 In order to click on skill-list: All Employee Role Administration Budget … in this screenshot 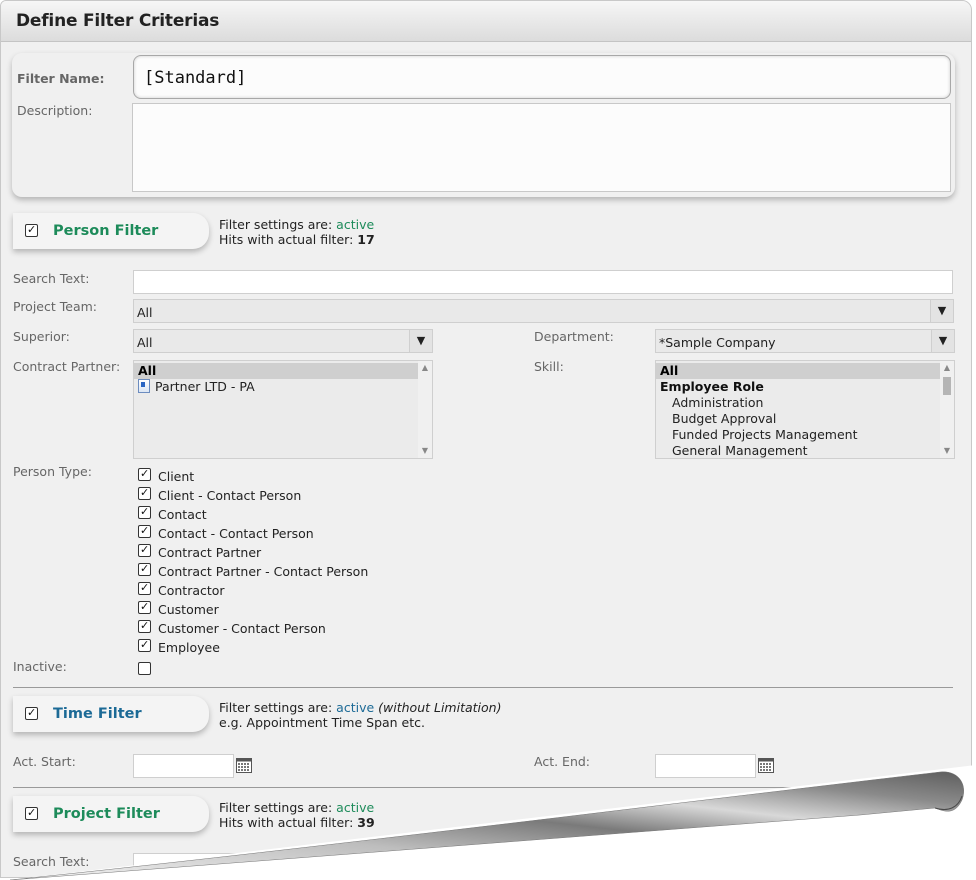, I will do `click(805, 409)`.